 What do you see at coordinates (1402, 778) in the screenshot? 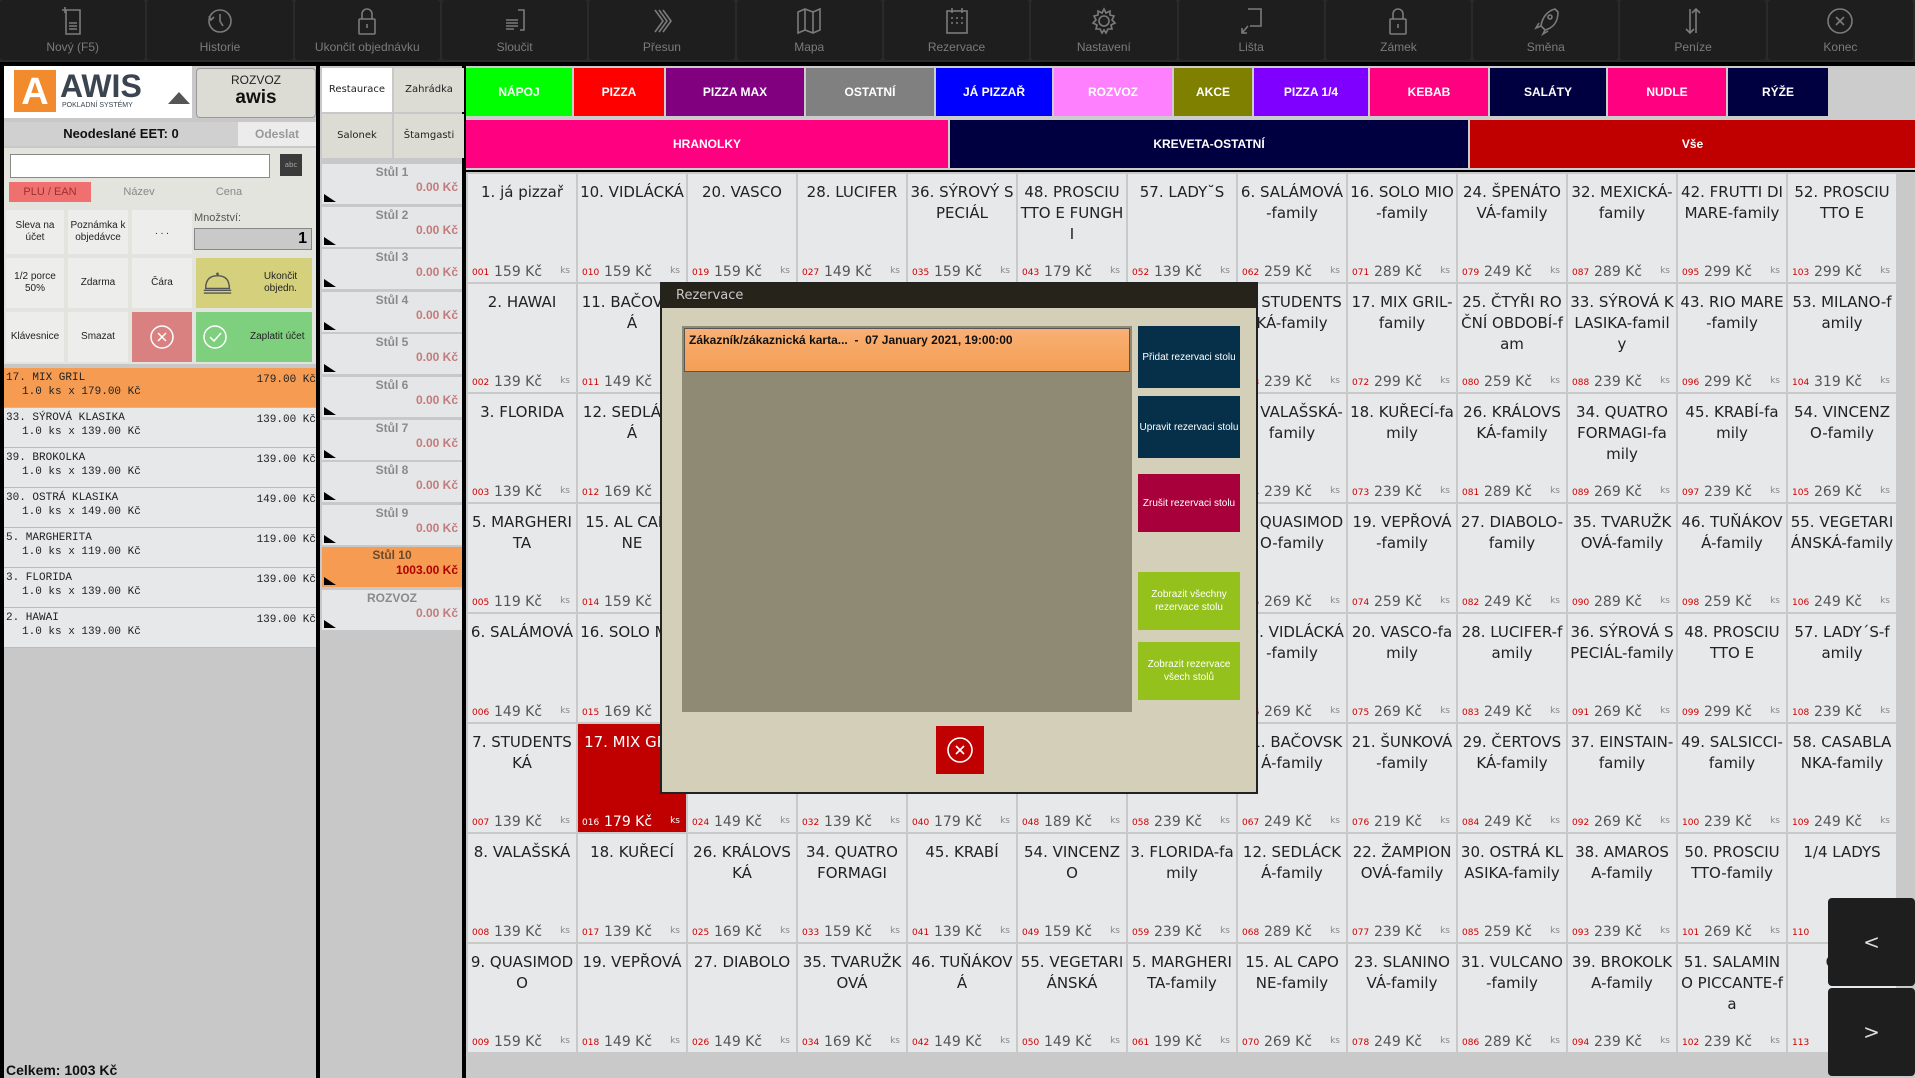
I see `product-tile: 21. ŠUNKOVÁ-family 076 219 Kč ks` at bounding box center [1402, 778].